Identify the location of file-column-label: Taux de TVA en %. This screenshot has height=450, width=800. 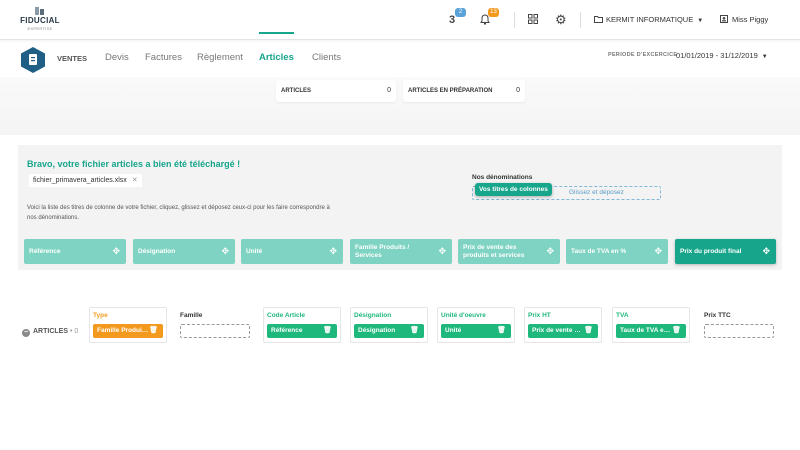
(599, 251).